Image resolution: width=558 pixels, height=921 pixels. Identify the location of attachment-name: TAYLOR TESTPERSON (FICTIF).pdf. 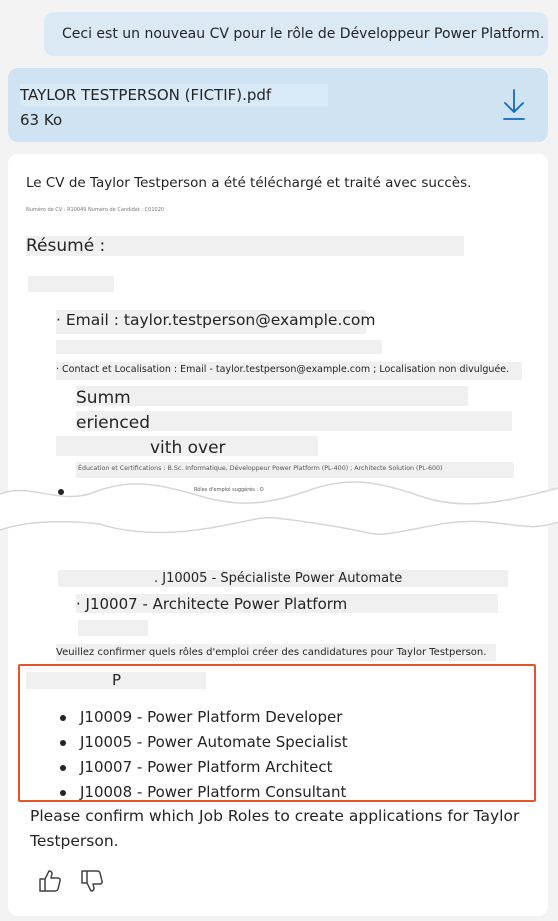
(145, 95).